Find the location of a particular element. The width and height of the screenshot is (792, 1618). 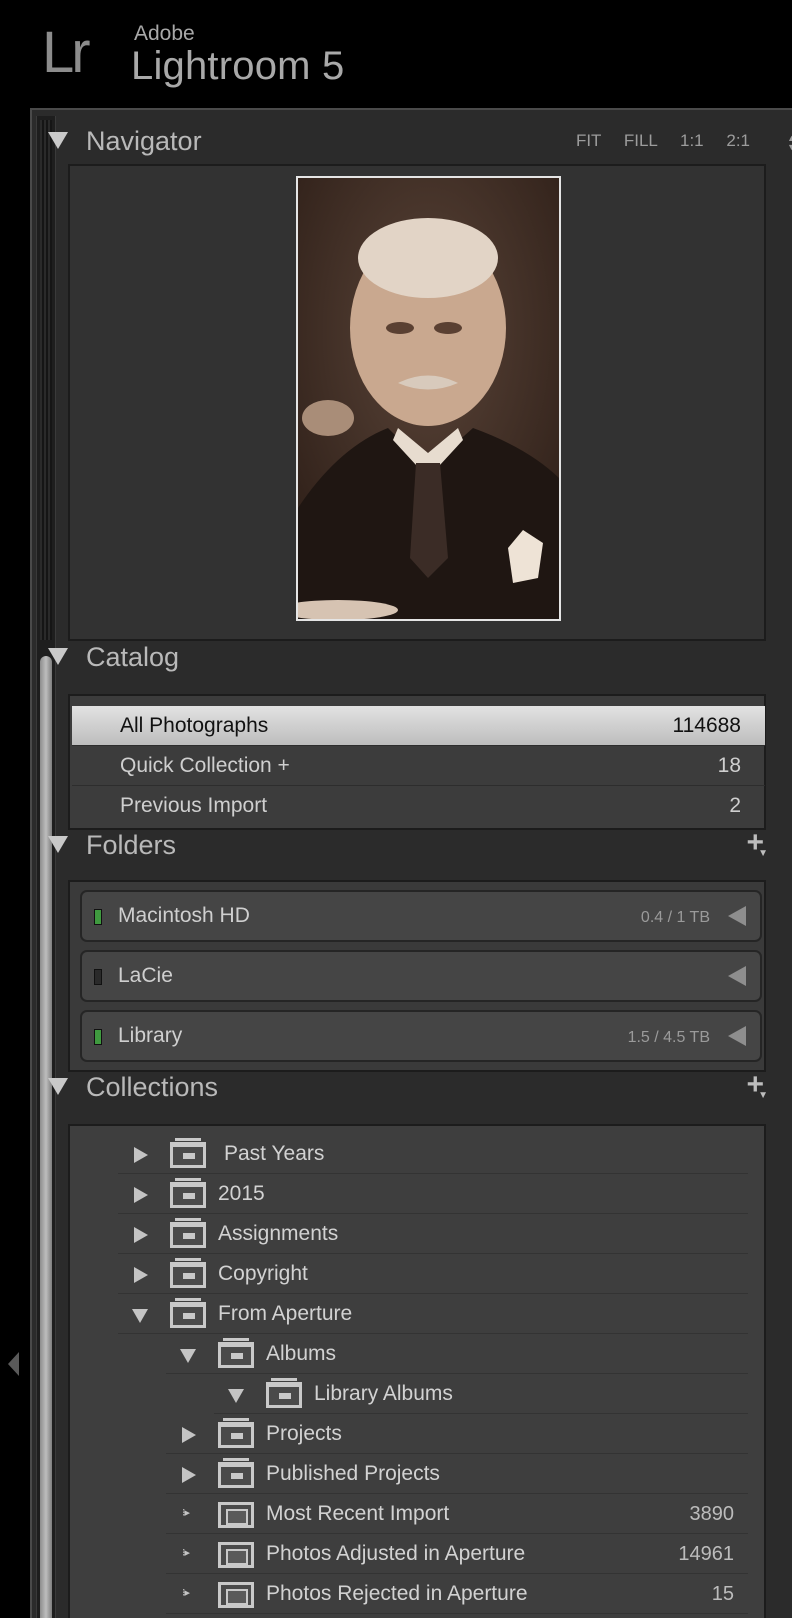

volume-name: Macintosh HD is located at coordinates (184, 915).